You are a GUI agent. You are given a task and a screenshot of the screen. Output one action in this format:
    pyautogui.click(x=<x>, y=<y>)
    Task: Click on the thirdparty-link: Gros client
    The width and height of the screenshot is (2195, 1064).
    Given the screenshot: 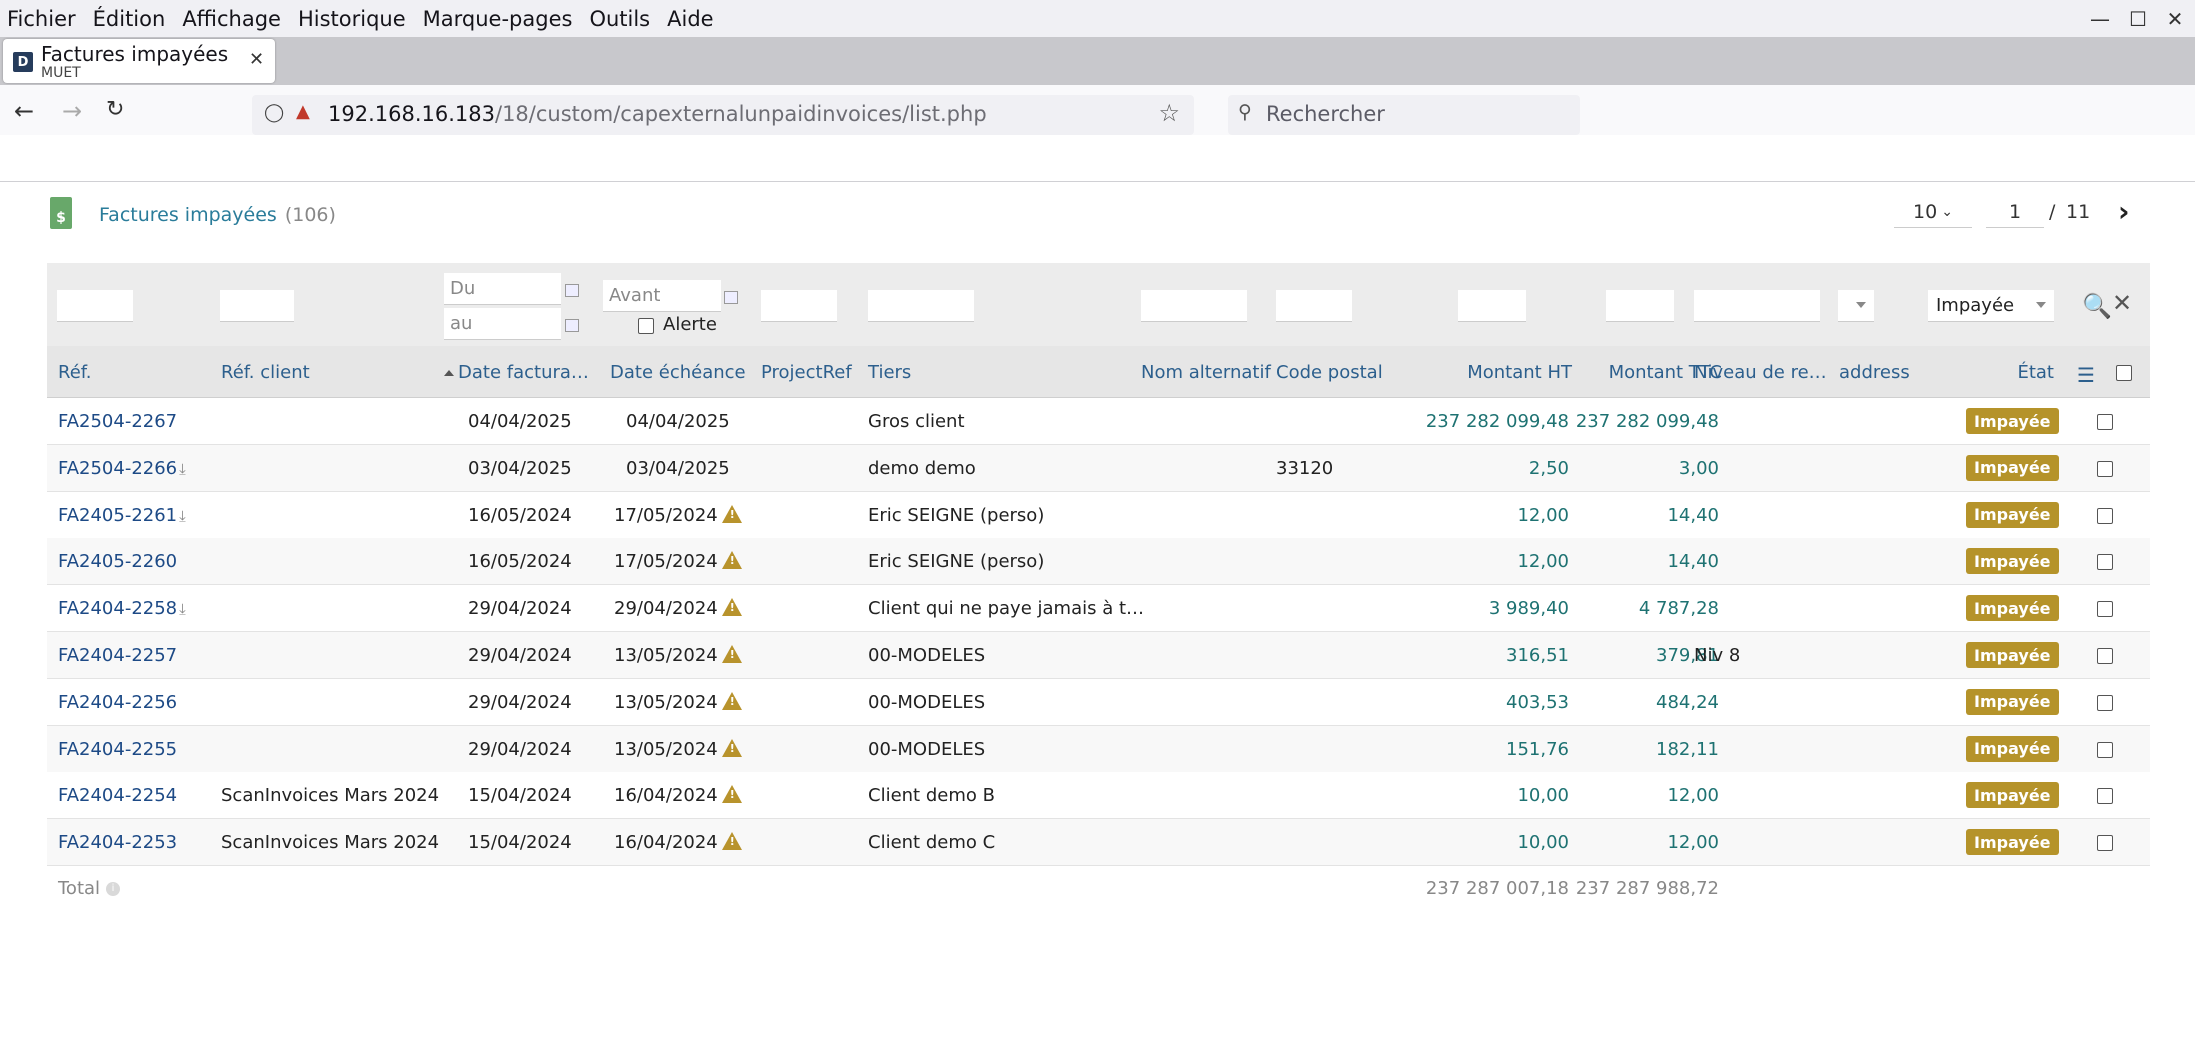 What is the action you would take?
    pyautogui.click(x=916, y=421)
    